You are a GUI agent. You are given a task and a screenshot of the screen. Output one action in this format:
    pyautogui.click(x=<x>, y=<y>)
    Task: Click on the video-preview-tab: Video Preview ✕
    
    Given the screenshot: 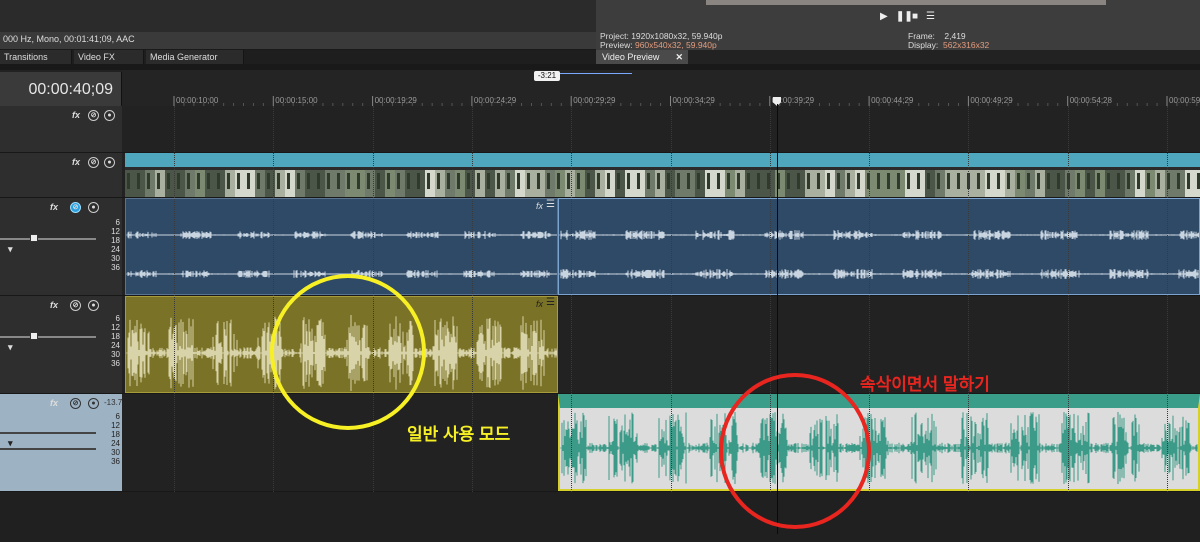 What is the action you would take?
    pyautogui.click(x=642, y=57)
    